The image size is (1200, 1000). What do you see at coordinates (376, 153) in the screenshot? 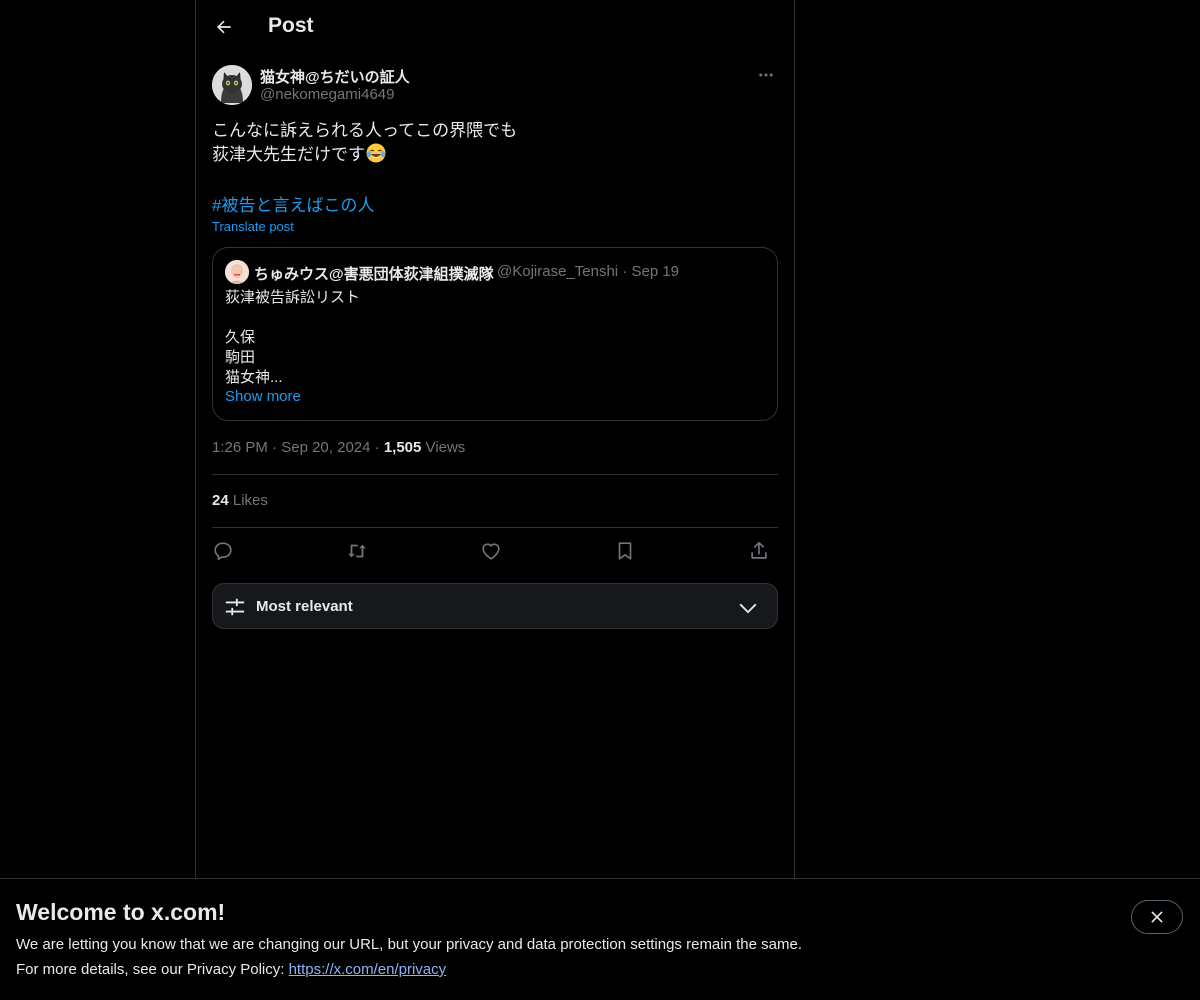
I see `face-with-tears-of-joy-icon` at bounding box center [376, 153].